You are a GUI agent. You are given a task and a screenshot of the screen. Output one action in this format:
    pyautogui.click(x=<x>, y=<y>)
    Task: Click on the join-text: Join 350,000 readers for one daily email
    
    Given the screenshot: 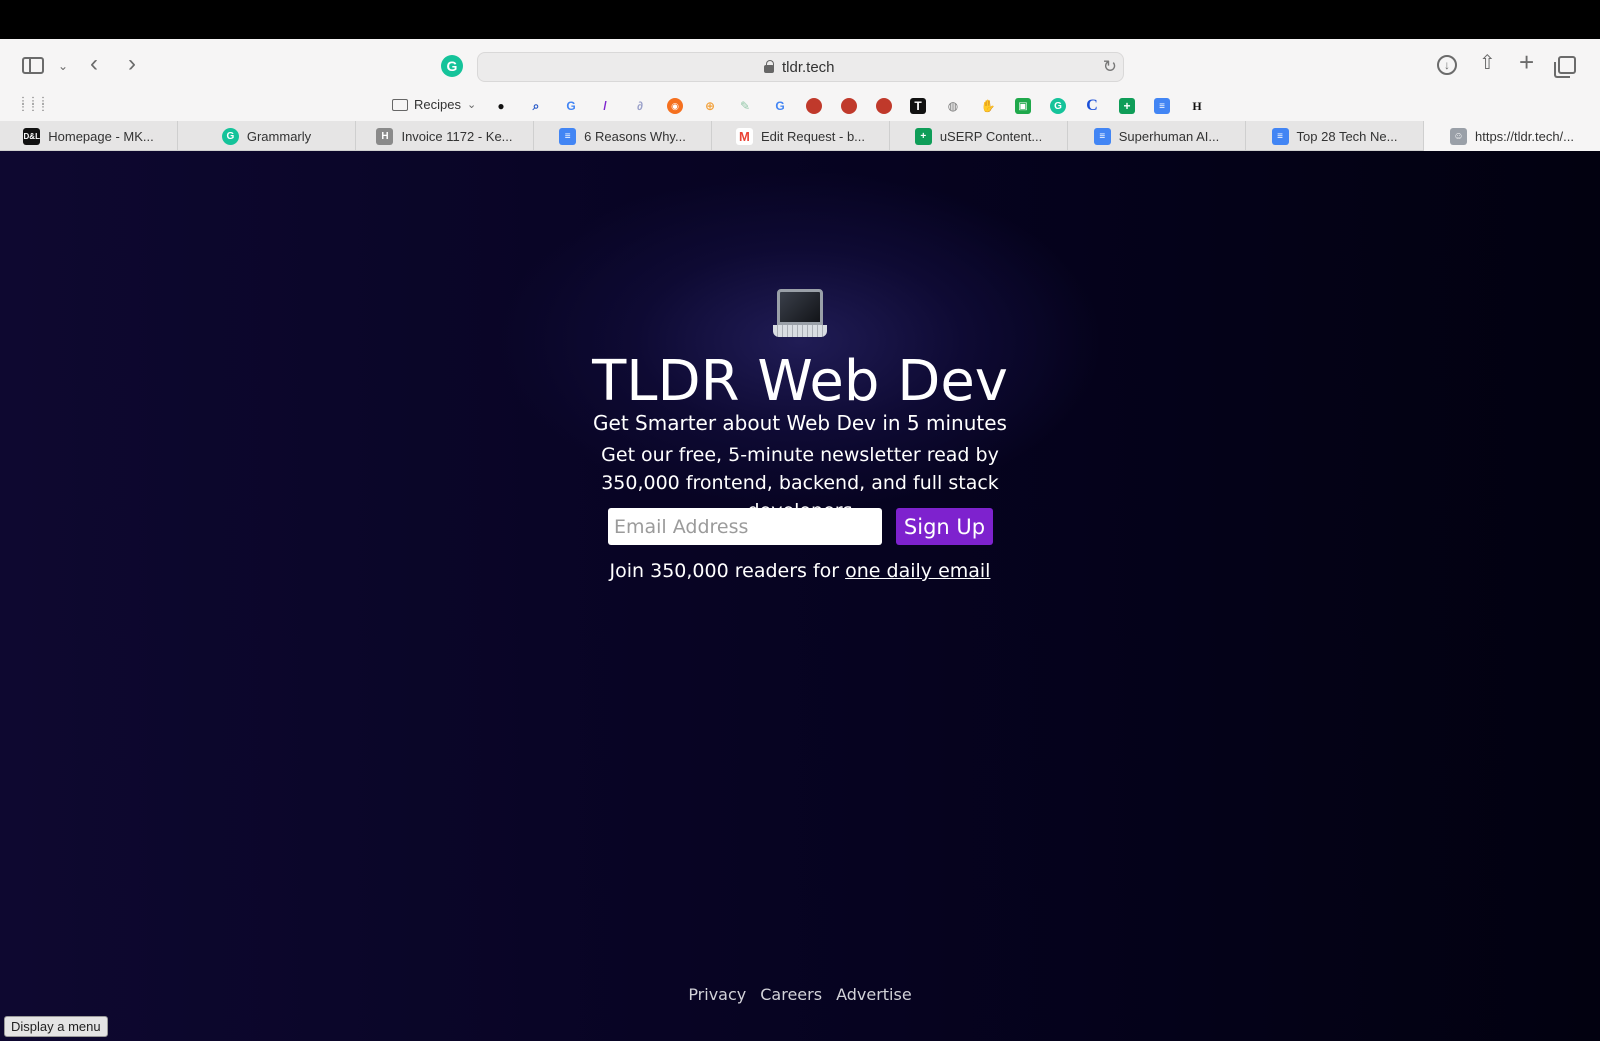 What is the action you would take?
    pyautogui.click(x=800, y=571)
    